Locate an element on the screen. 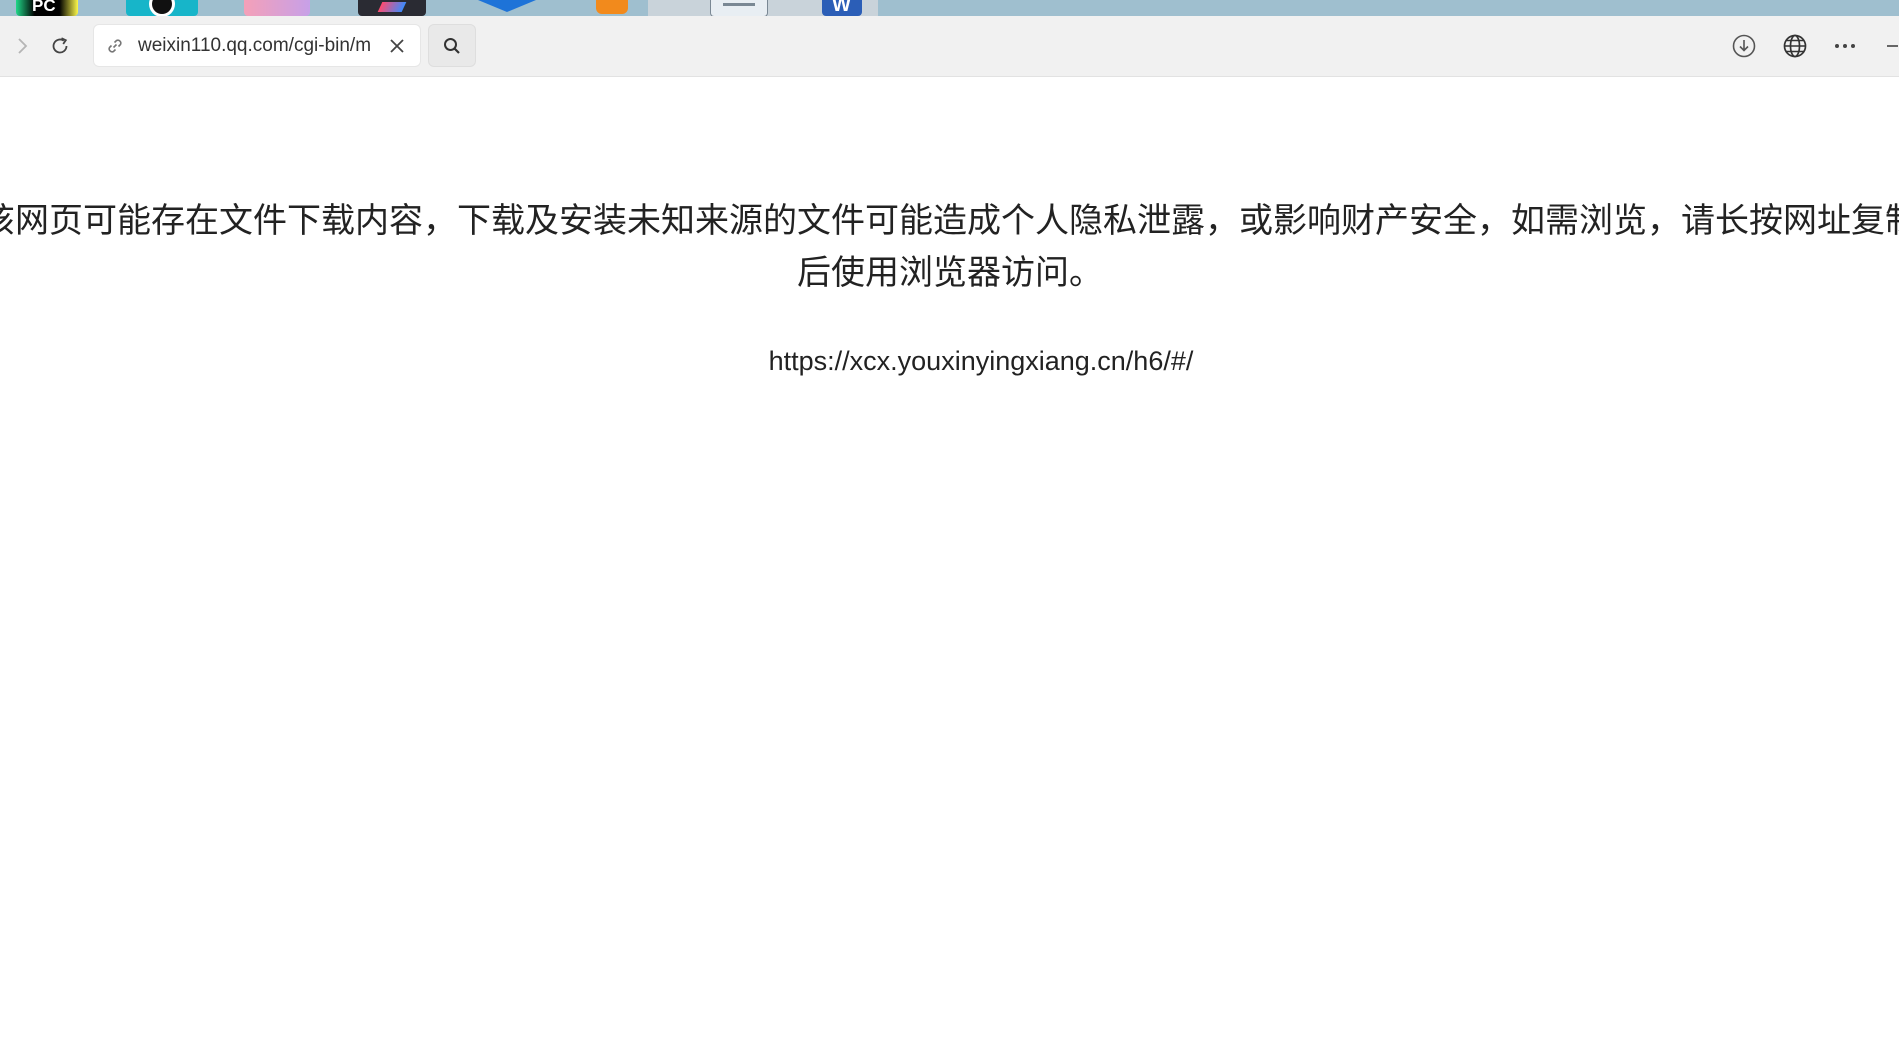  globe-icon is located at coordinates (1795, 46).